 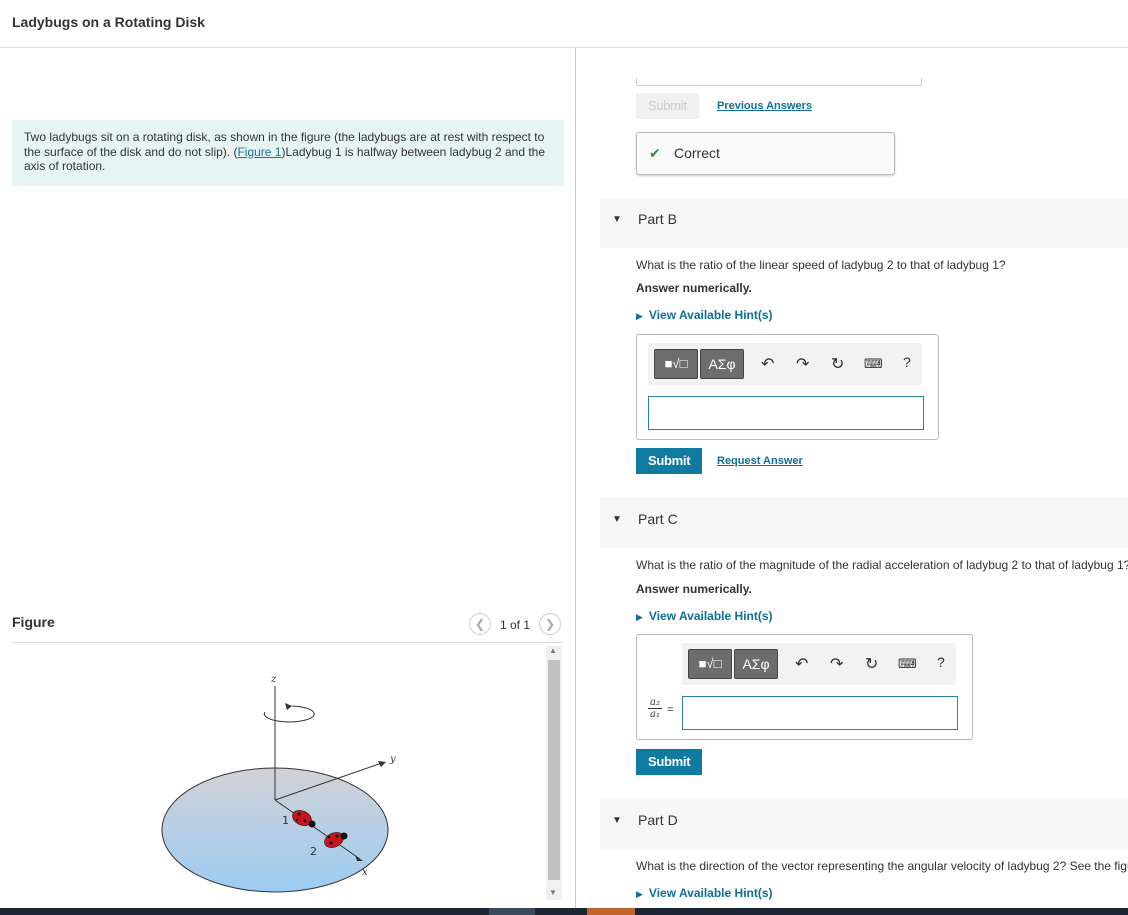 I want to click on part-d-hint-toggle: ▶ View Available Hint(s), so click(x=704, y=893).